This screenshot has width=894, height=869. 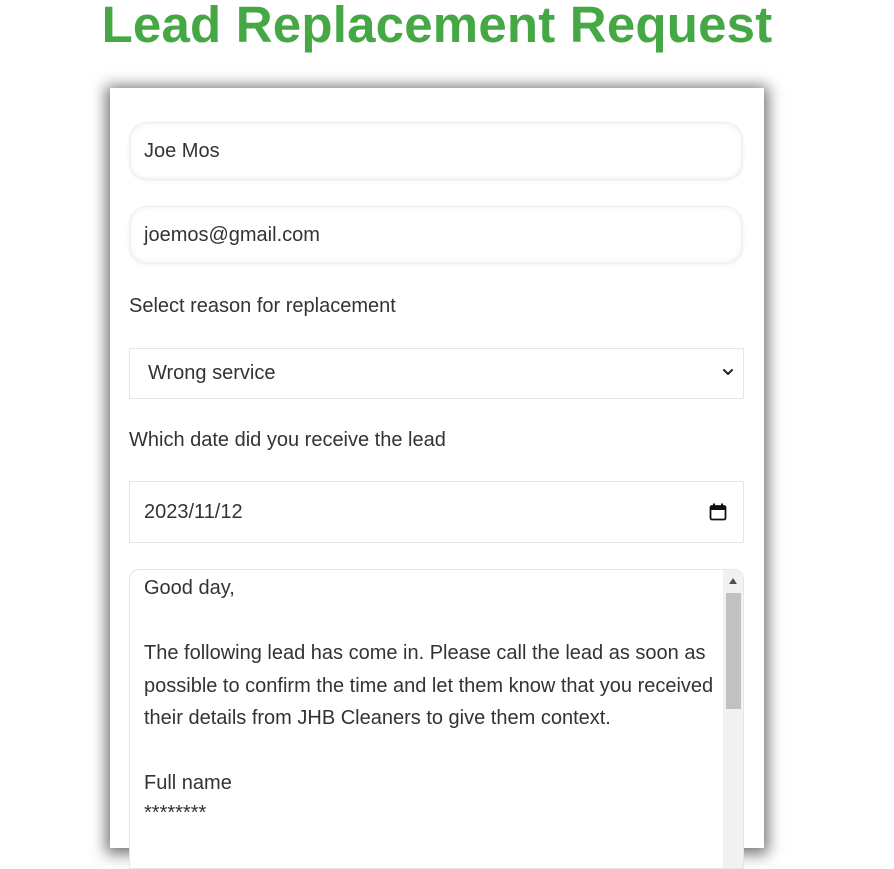 What do you see at coordinates (436, 512) in the screenshot?
I see `date-input: 2023/11/12` at bounding box center [436, 512].